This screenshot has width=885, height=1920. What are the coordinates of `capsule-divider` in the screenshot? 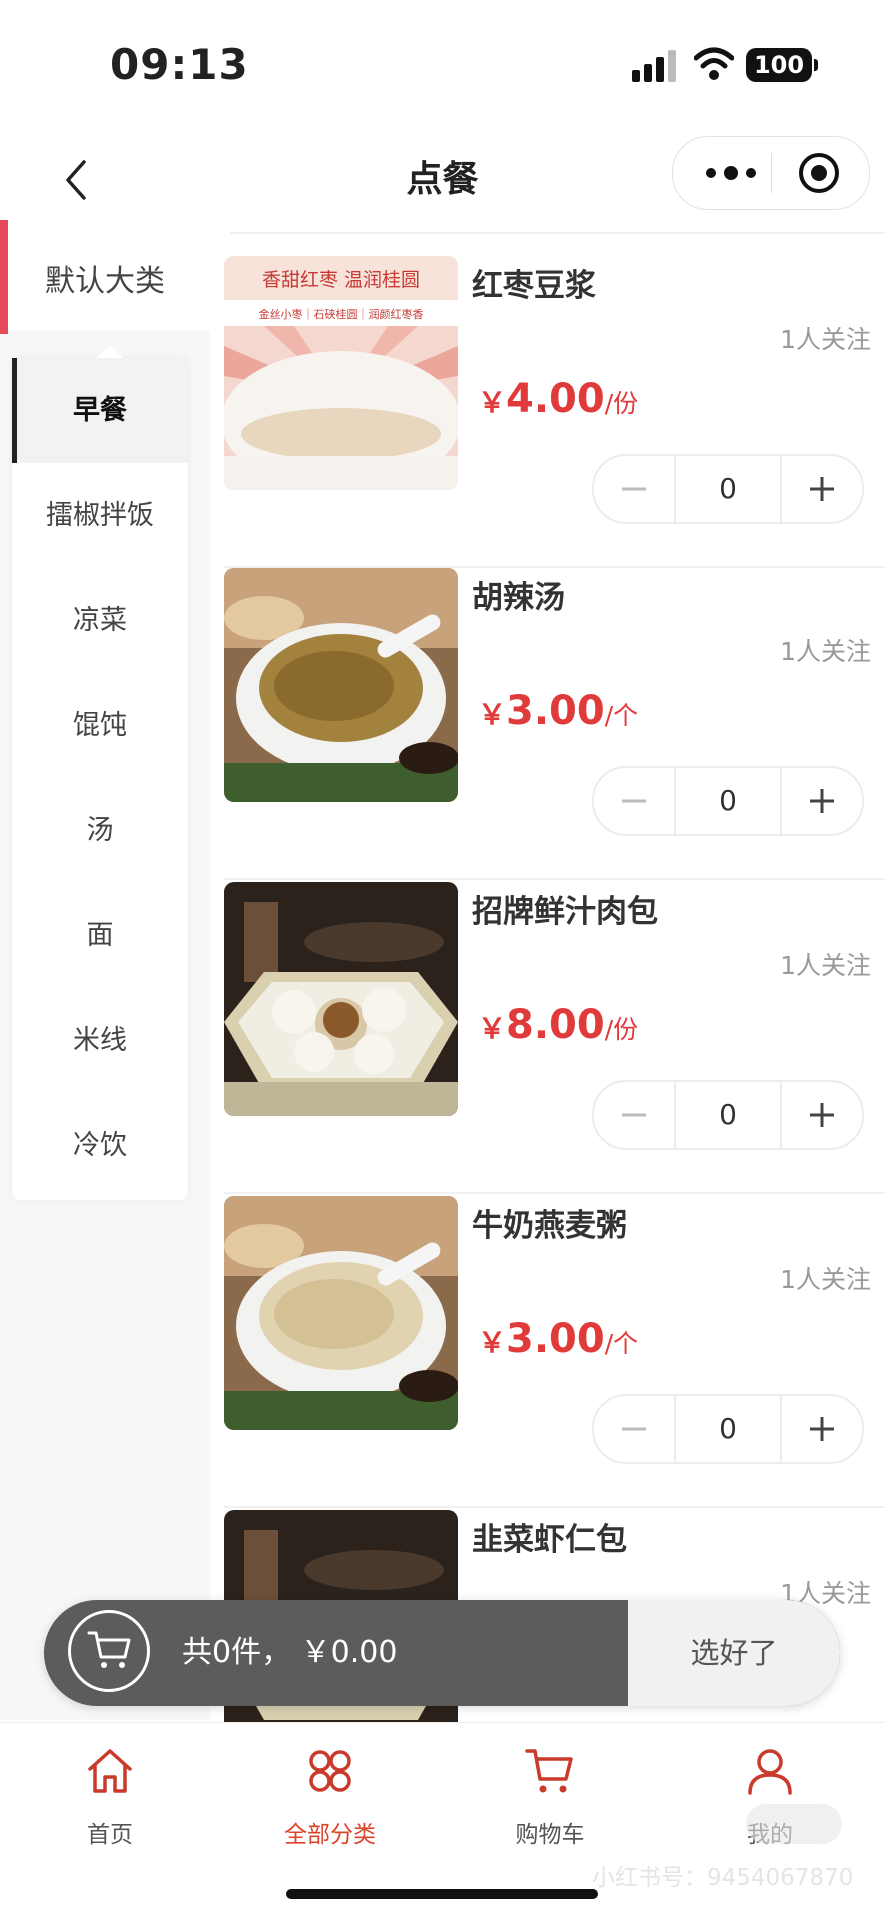 It's located at (771, 173).